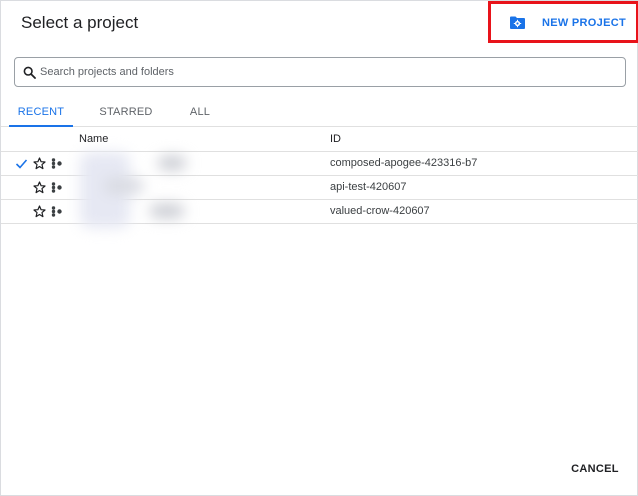 Image resolution: width=638 pixels, height=496 pixels. I want to click on search-icon, so click(29, 72).